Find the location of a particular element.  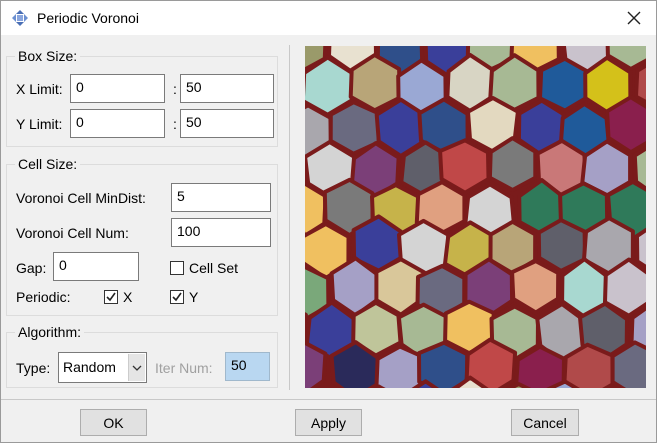

gap-label: Gap: is located at coordinates (31, 268).